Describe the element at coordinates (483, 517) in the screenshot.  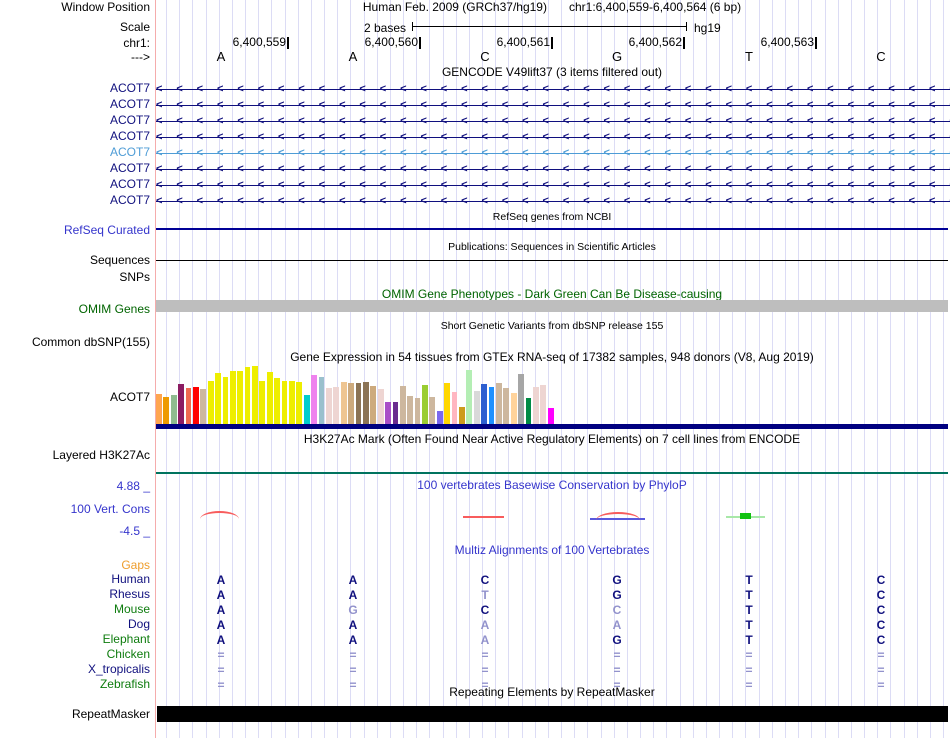
I see `phylop-mark` at that location.